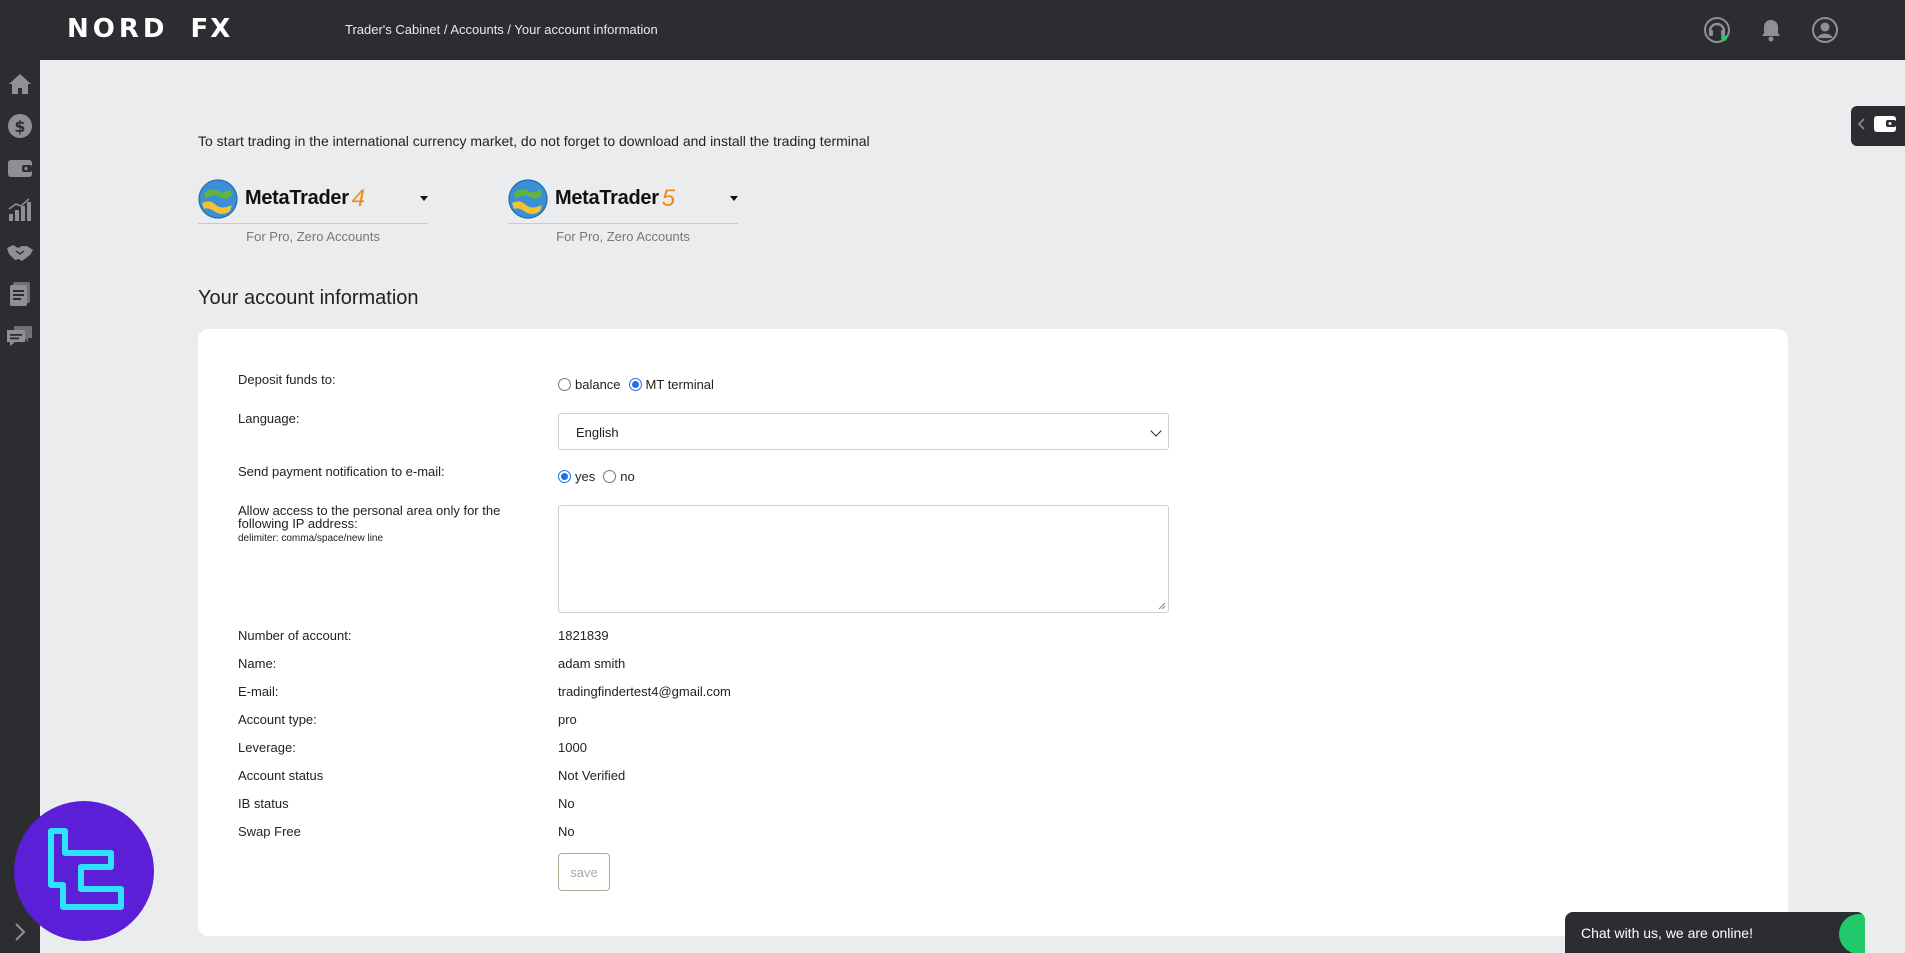 The width and height of the screenshot is (1905, 953). I want to click on language-selected-value: English, so click(597, 432).